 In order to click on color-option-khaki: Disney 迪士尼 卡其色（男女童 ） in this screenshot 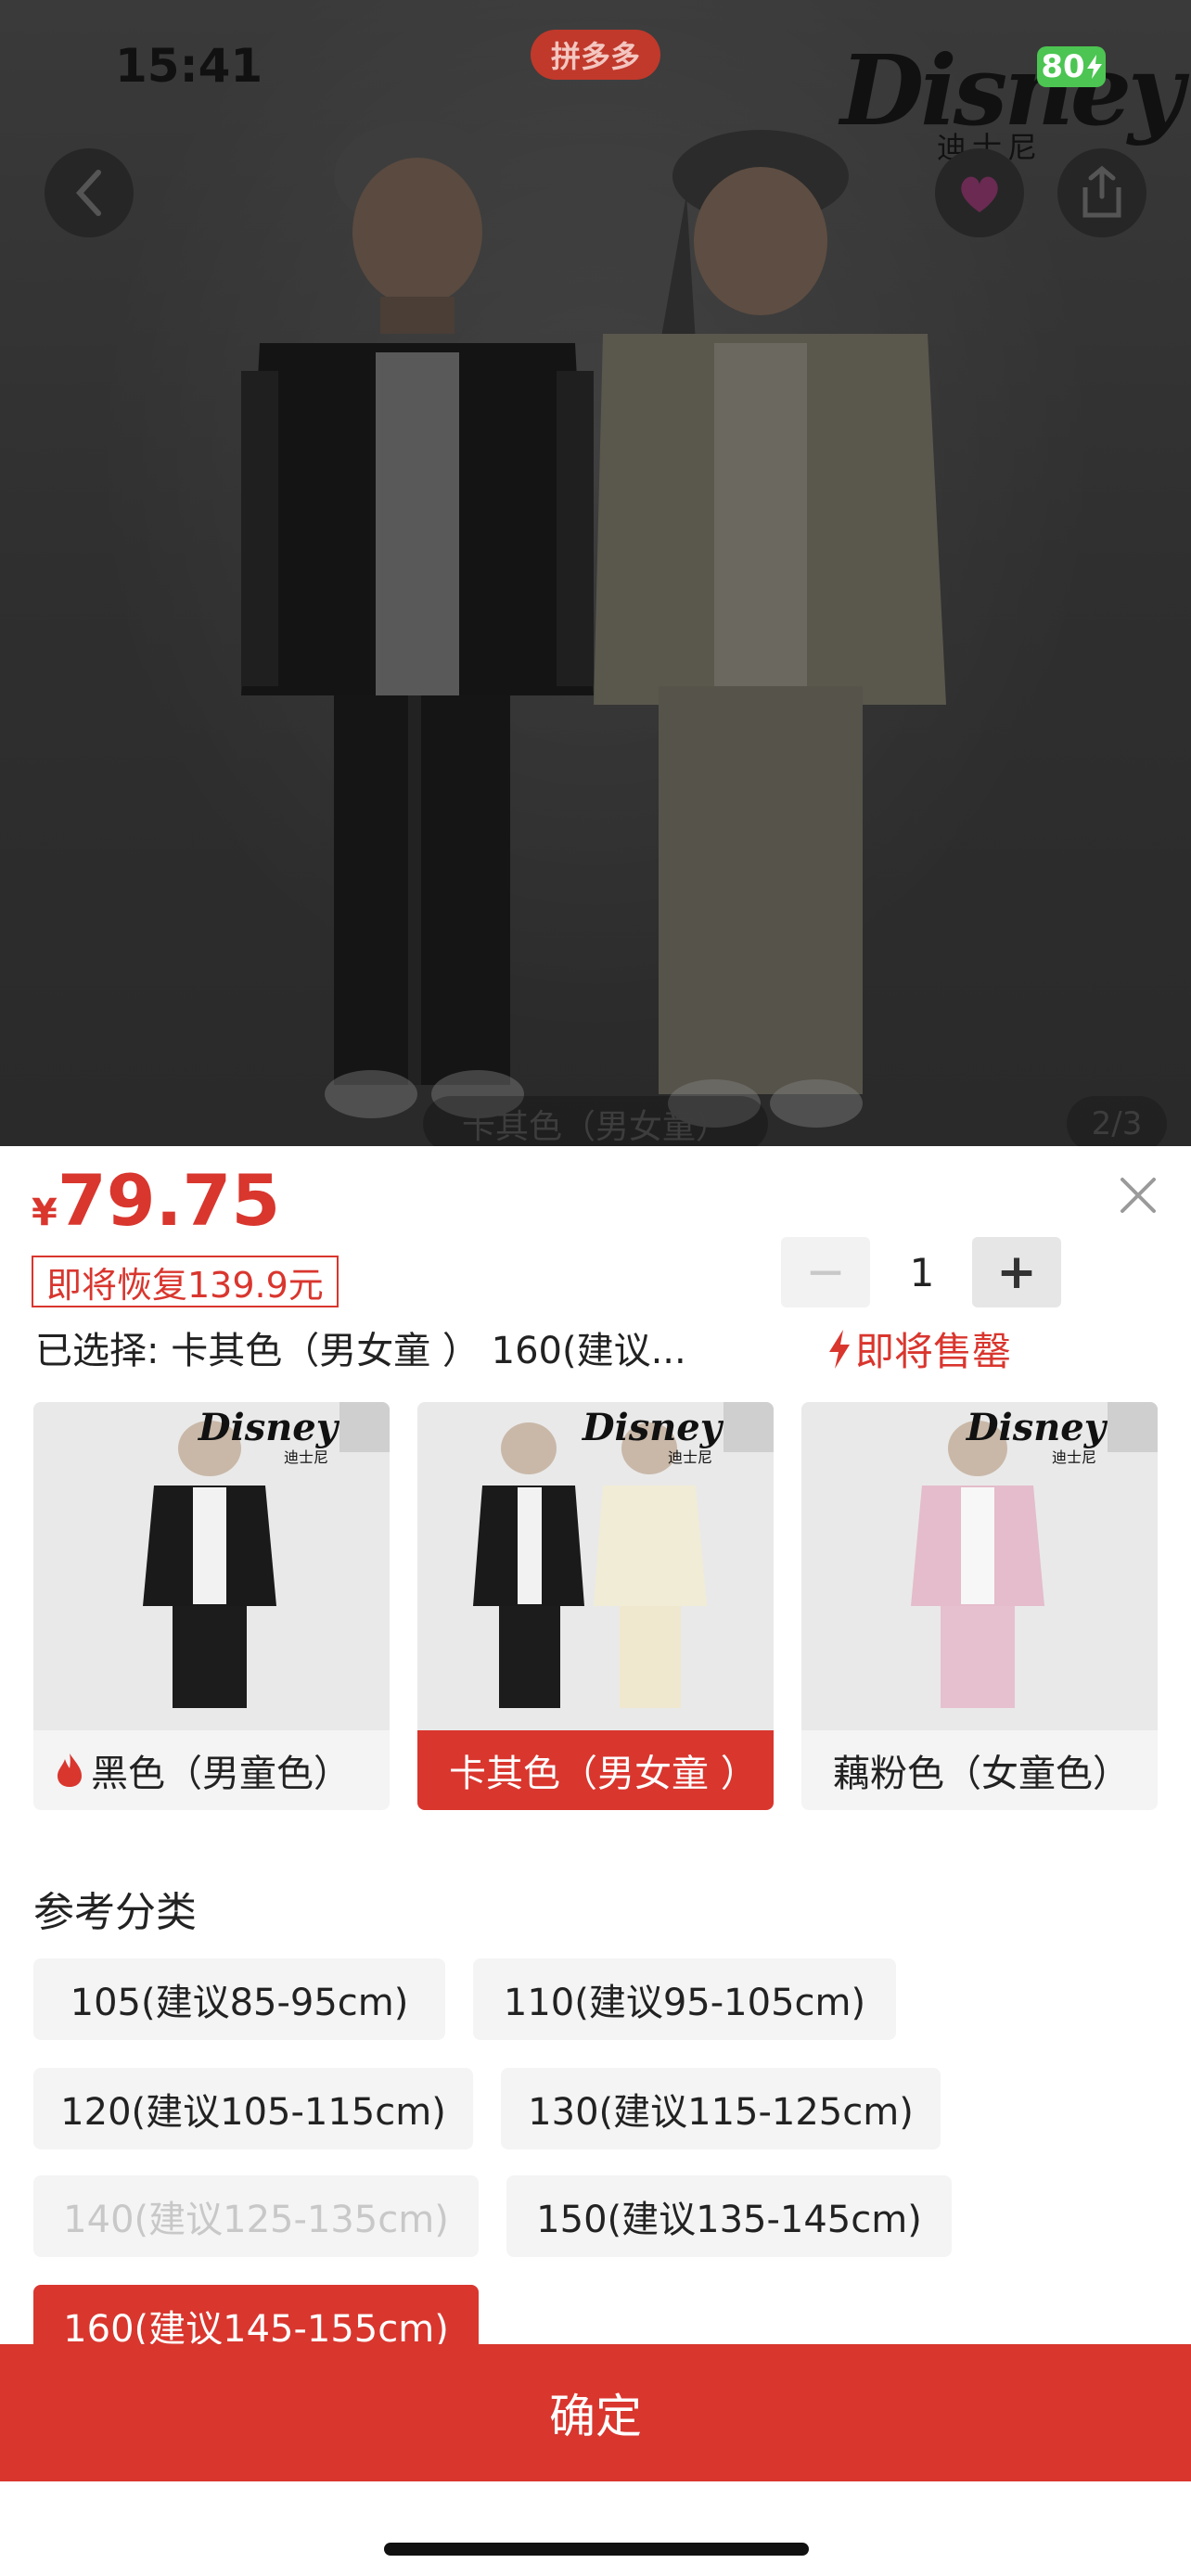, I will do `click(595, 1606)`.